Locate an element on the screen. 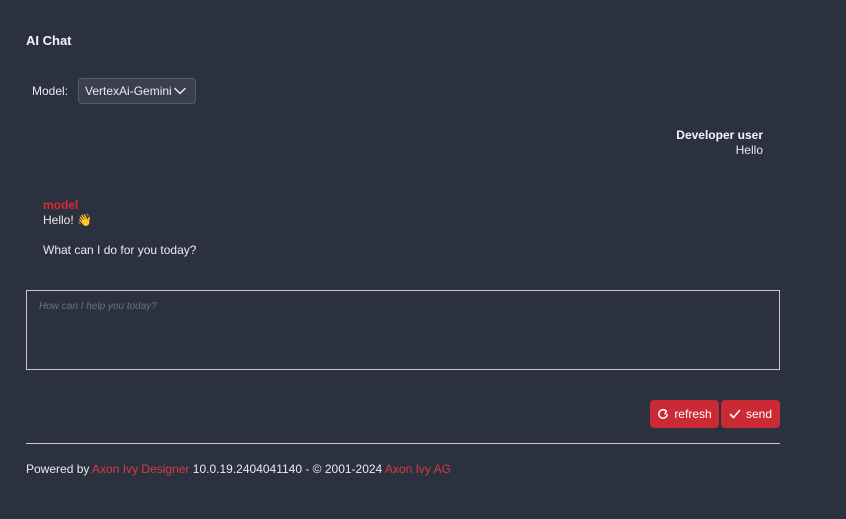  chat-input is located at coordinates (403, 330).